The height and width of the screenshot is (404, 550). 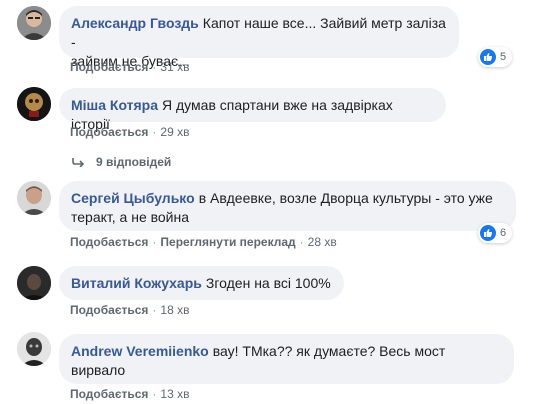 I want to click on comment-actions: Подобається · Переглянути переклад · 28 хв, so click(x=203, y=242).